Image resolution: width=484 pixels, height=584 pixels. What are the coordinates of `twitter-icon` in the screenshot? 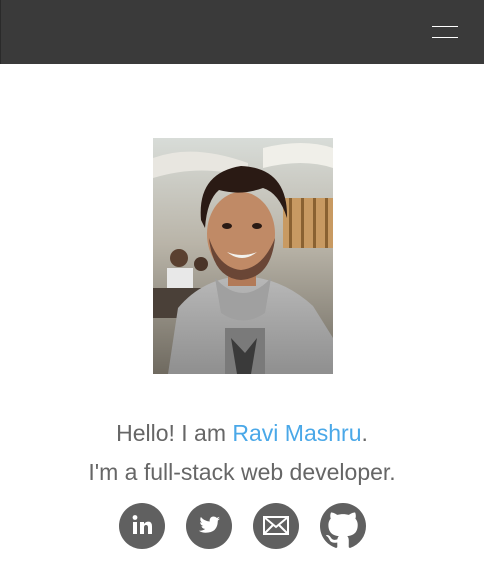 It's located at (209, 524).